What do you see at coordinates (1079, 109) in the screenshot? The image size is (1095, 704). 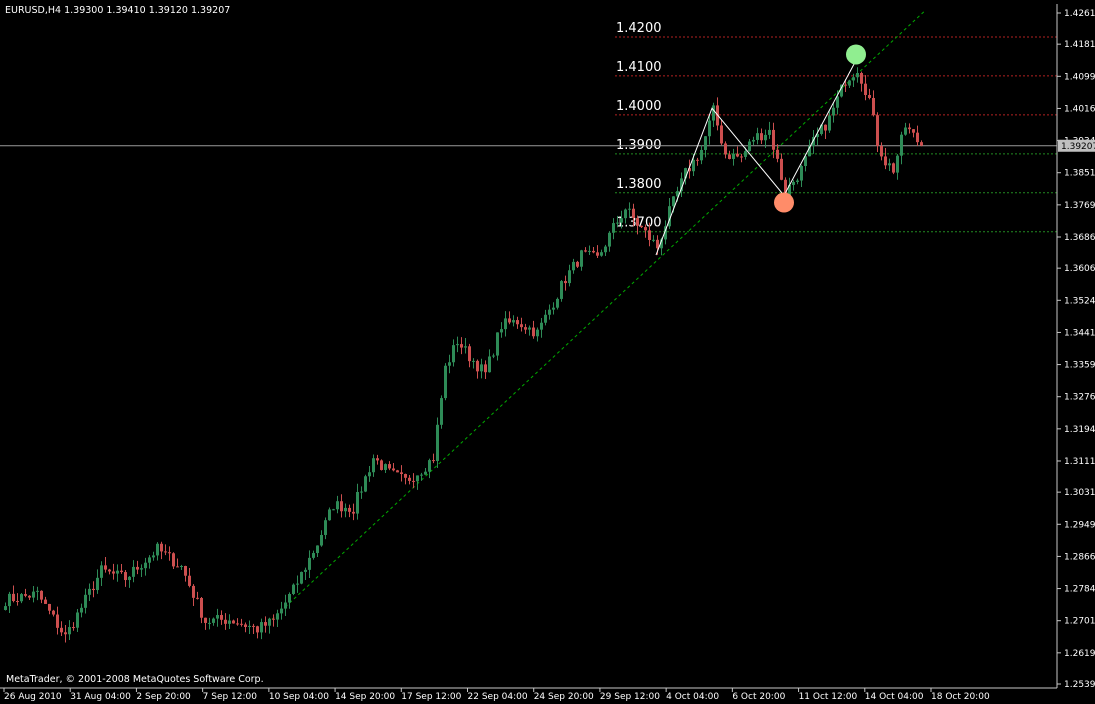 I see `y-tick-label: 1.40165` at bounding box center [1079, 109].